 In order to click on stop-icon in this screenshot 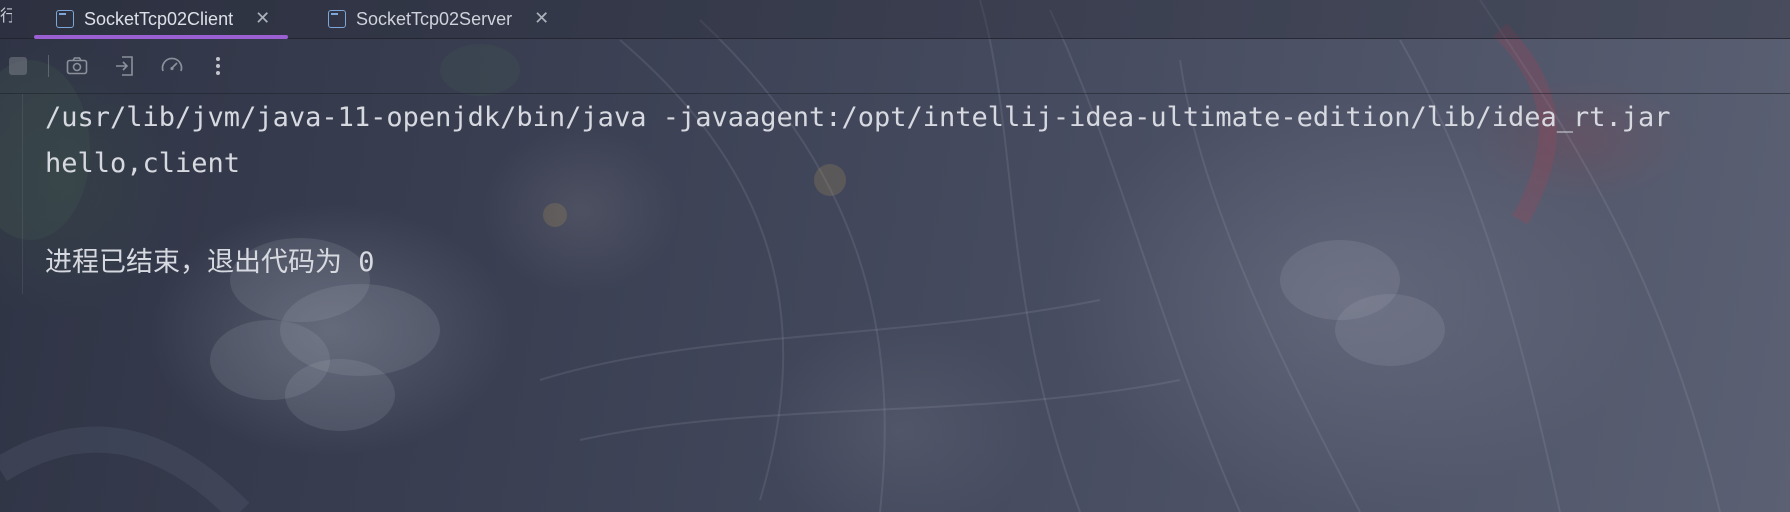, I will do `click(18, 66)`.